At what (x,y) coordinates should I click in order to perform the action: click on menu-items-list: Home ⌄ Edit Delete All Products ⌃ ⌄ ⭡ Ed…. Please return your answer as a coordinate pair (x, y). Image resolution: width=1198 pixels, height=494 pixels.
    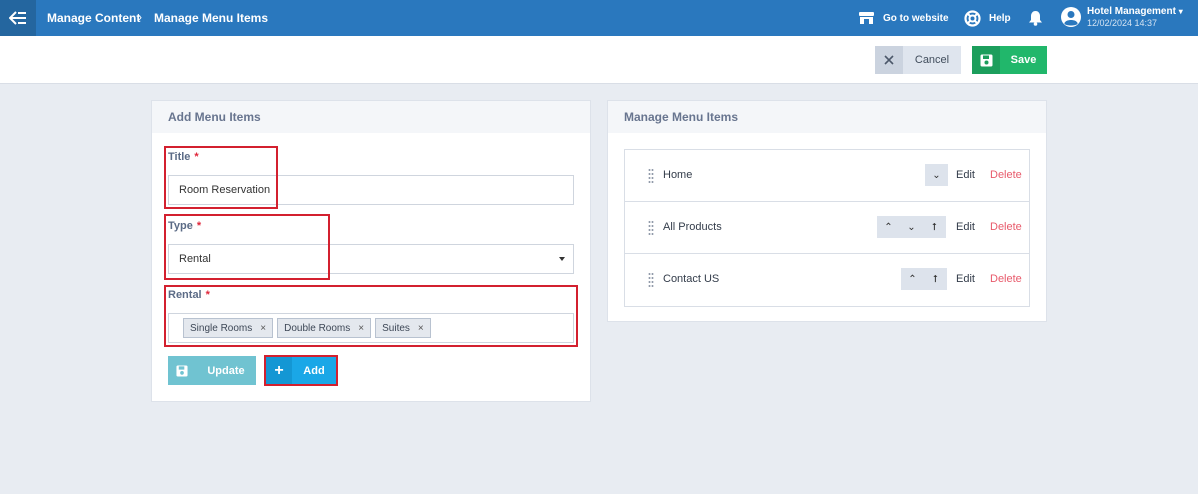
    Looking at the image, I should click on (827, 228).